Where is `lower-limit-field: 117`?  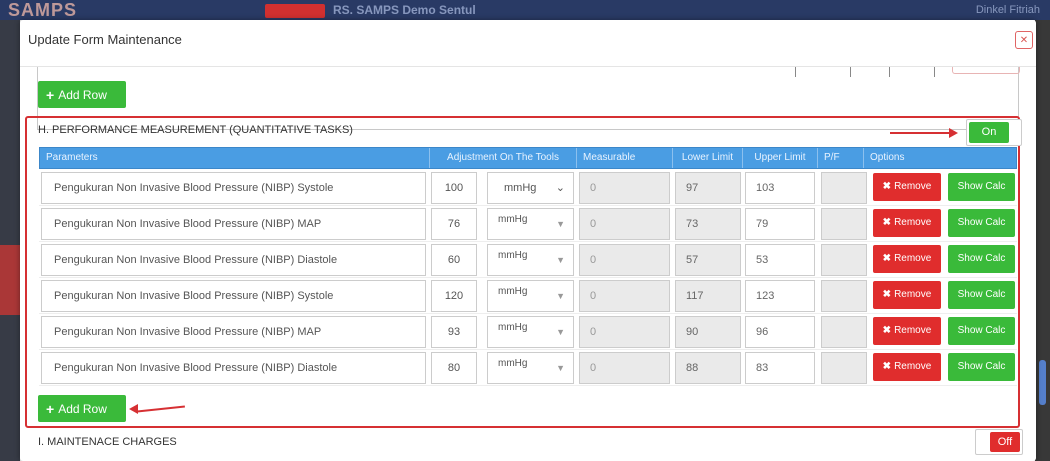 lower-limit-field: 117 is located at coordinates (708, 296).